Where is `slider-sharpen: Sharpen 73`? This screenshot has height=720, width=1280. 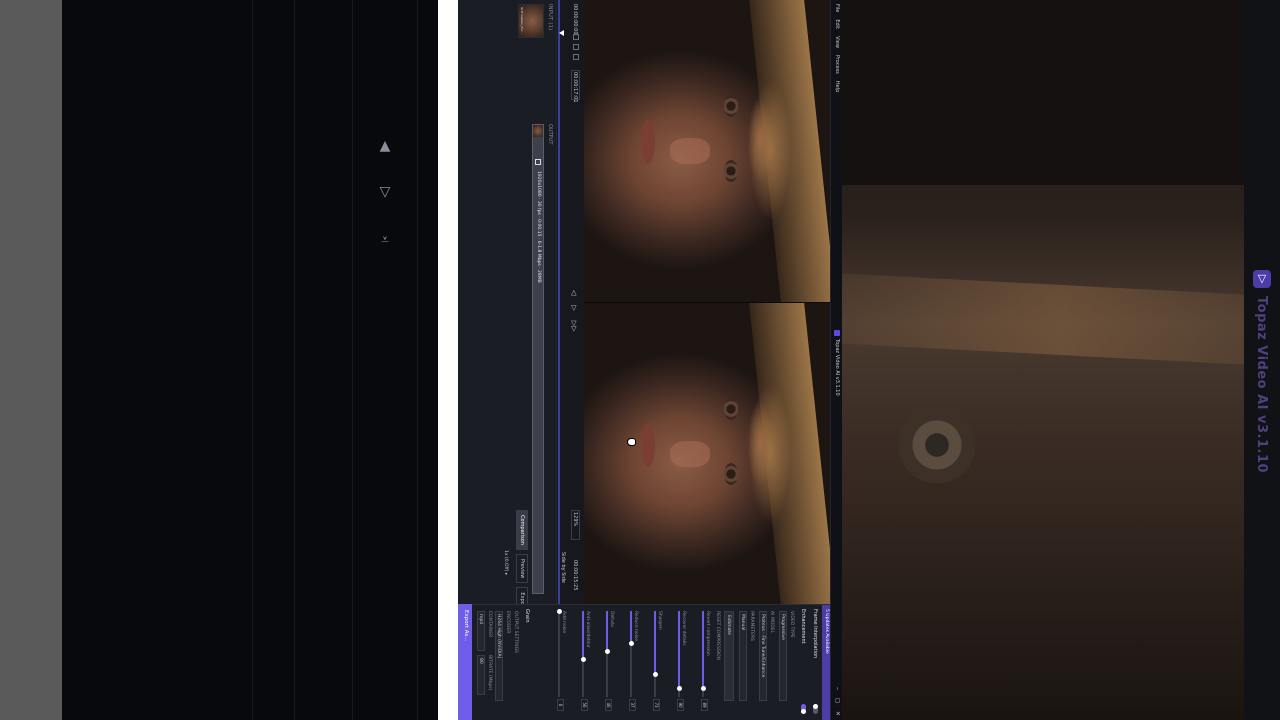
slider-sharpen: Sharpen 73 is located at coordinates (657, 661).